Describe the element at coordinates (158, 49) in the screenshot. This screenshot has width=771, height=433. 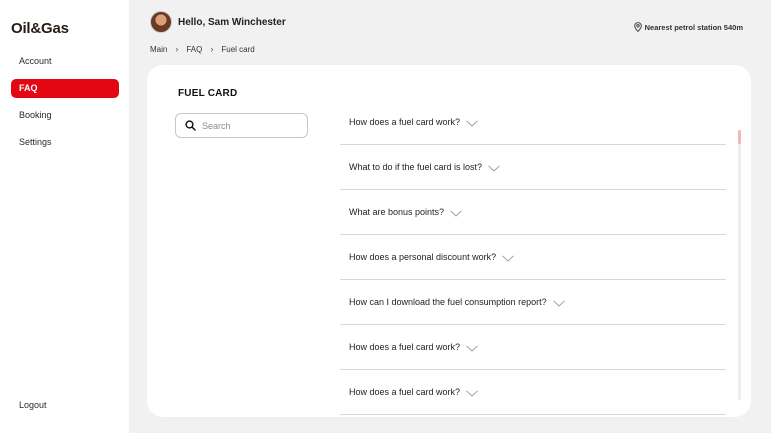
I see `breadcrumb-main: Main` at that location.